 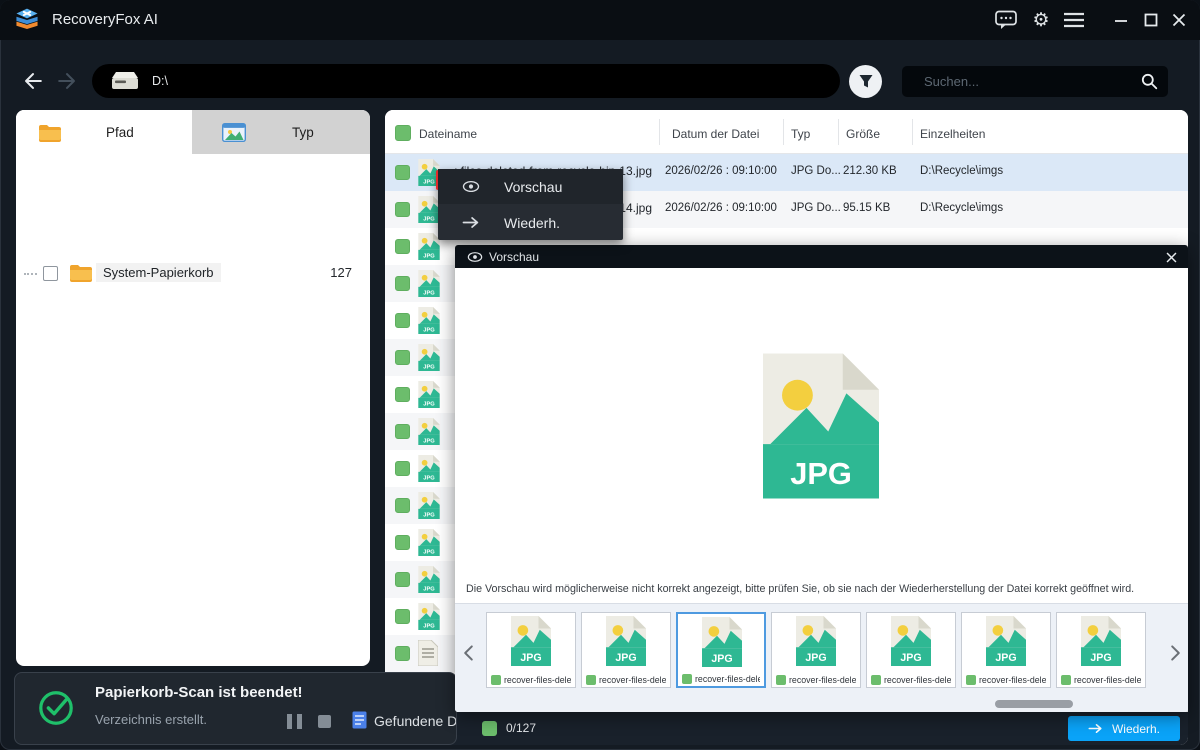 What do you see at coordinates (1041, 20) in the screenshot?
I see `settings-button: ⚙` at bounding box center [1041, 20].